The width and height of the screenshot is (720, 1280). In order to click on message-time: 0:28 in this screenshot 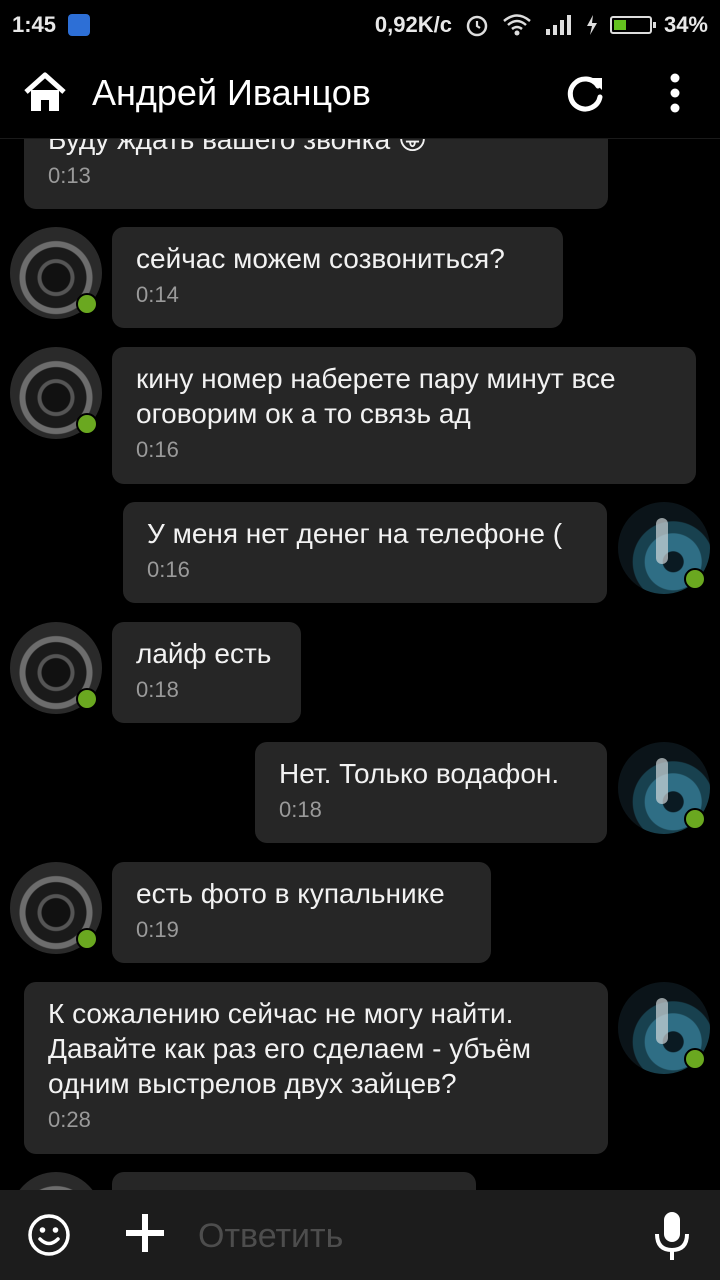, I will do `click(69, 1119)`.